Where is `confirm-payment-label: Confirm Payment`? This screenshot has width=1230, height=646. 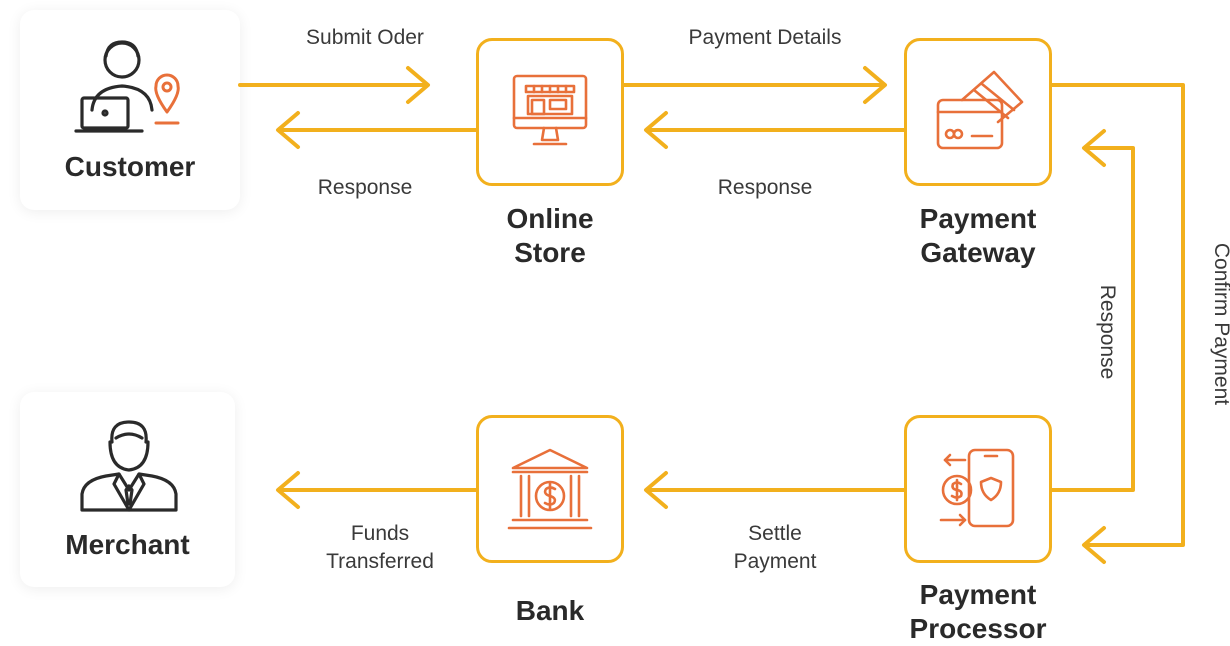
confirm-payment-label: Confirm Payment is located at coordinates (1220, 324).